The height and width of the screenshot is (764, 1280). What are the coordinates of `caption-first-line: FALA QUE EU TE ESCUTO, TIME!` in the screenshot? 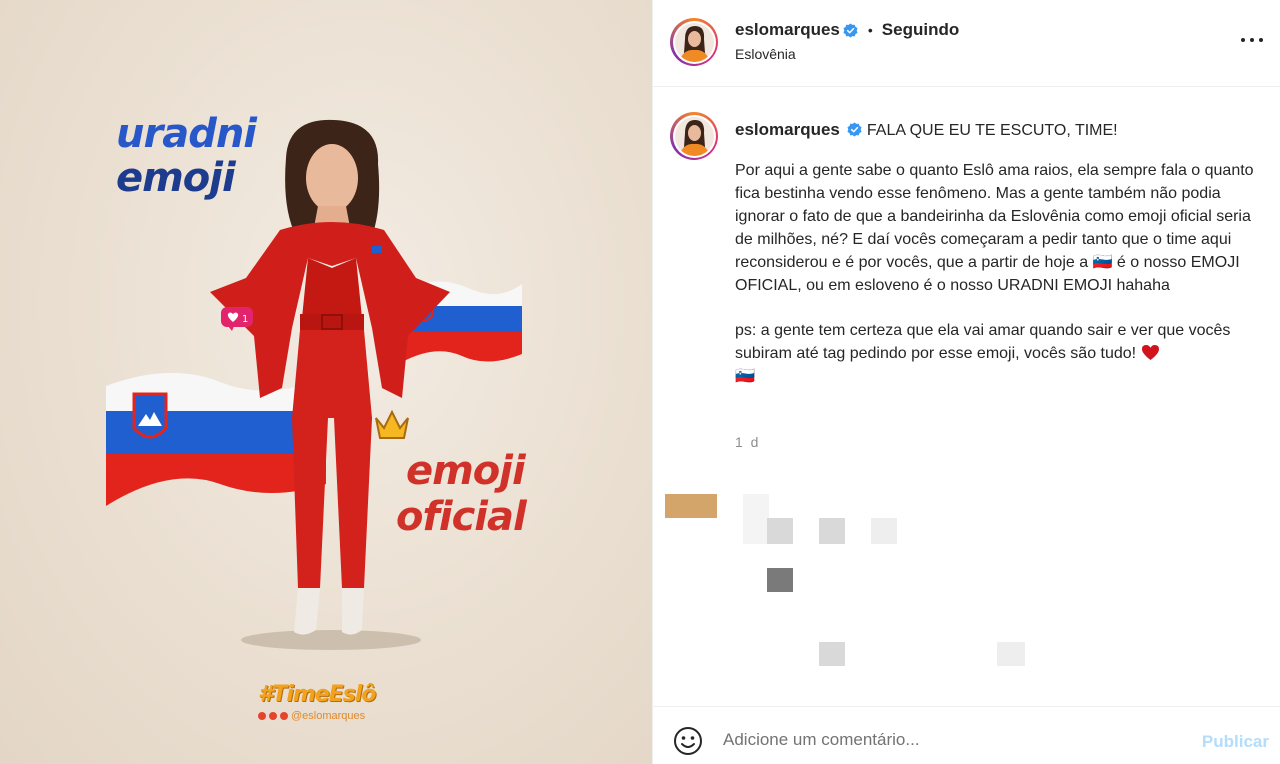 It's located at (992, 130).